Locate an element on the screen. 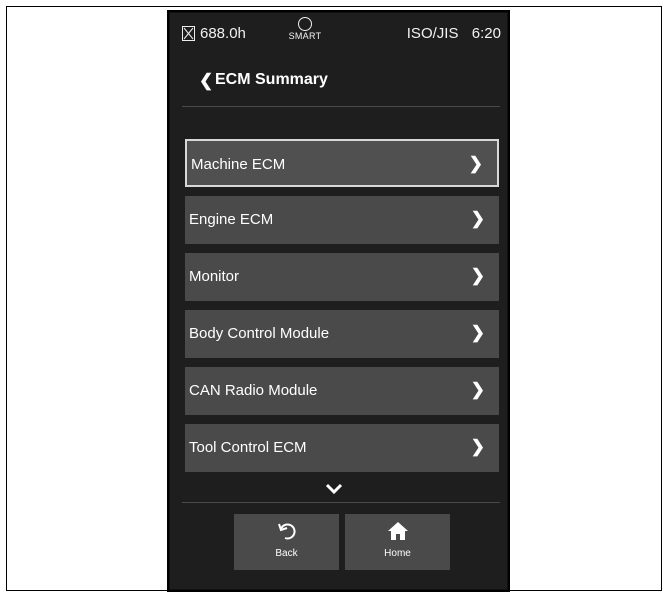 The width and height of the screenshot is (670, 598). back-button: Back is located at coordinates (286, 542).